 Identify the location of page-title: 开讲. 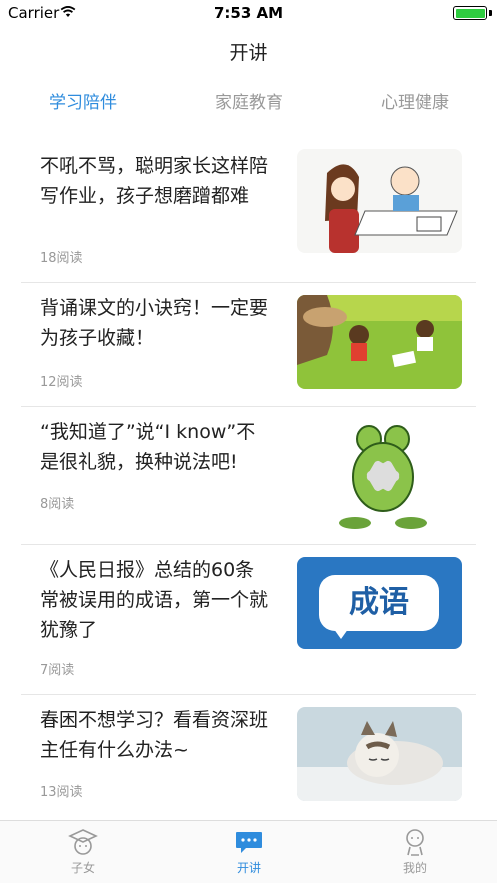
(248, 53).